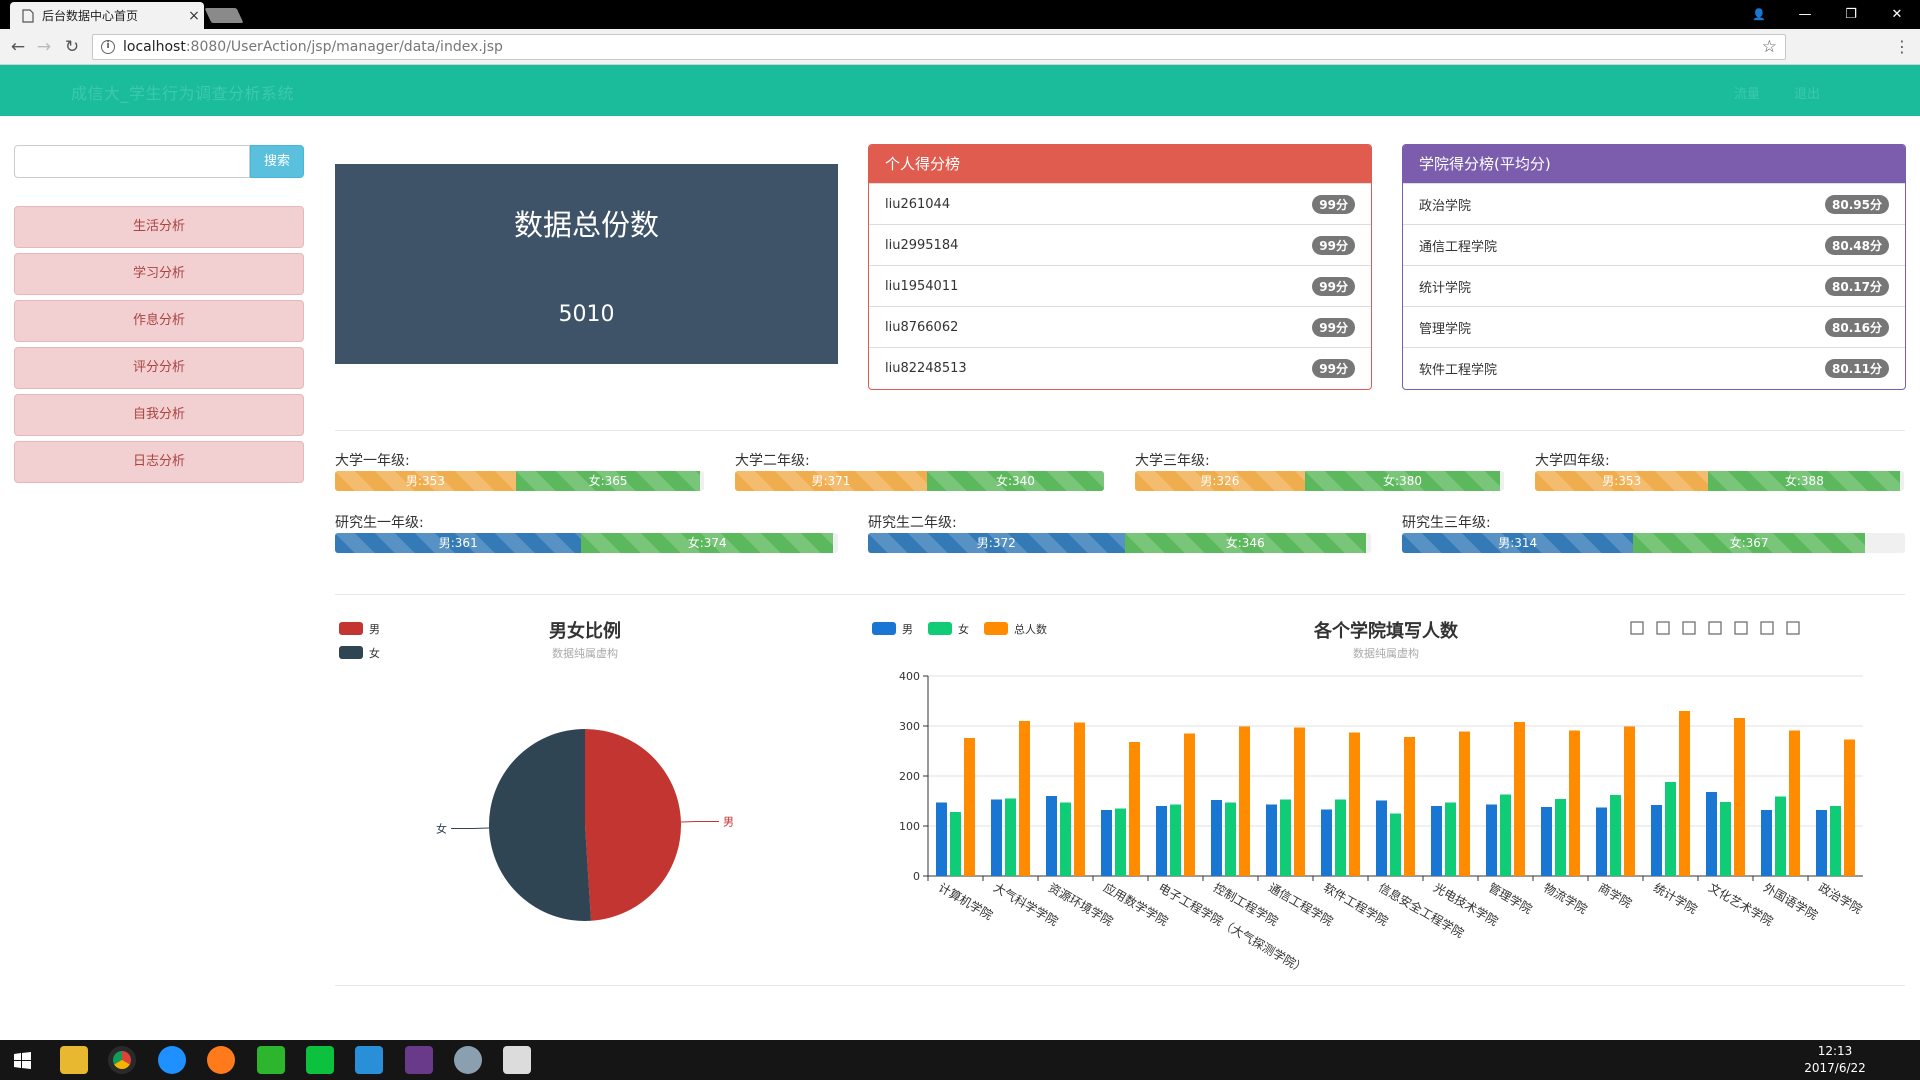 This screenshot has width=1920, height=1080. Describe the element at coordinates (1747, 92) in the screenshot. I see `nav-home-link: 流量` at that location.